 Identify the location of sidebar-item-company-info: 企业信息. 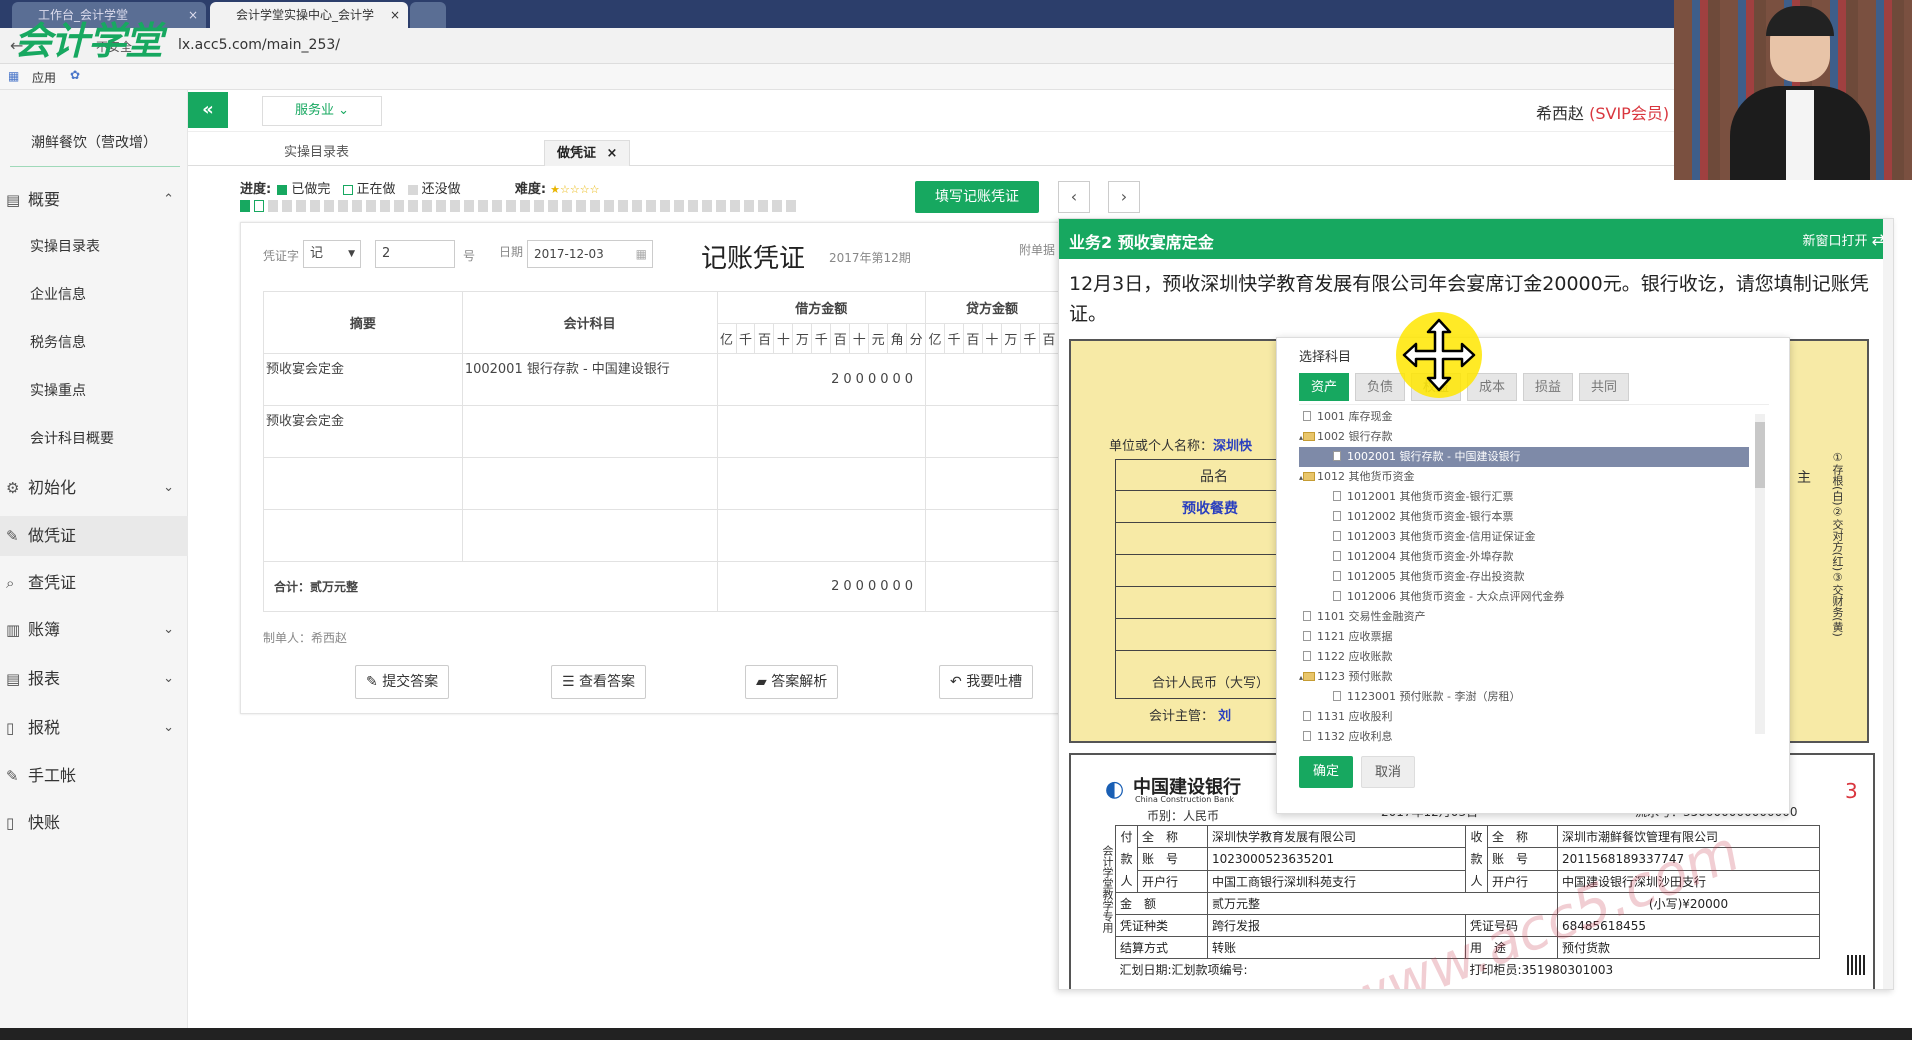
(94, 295).